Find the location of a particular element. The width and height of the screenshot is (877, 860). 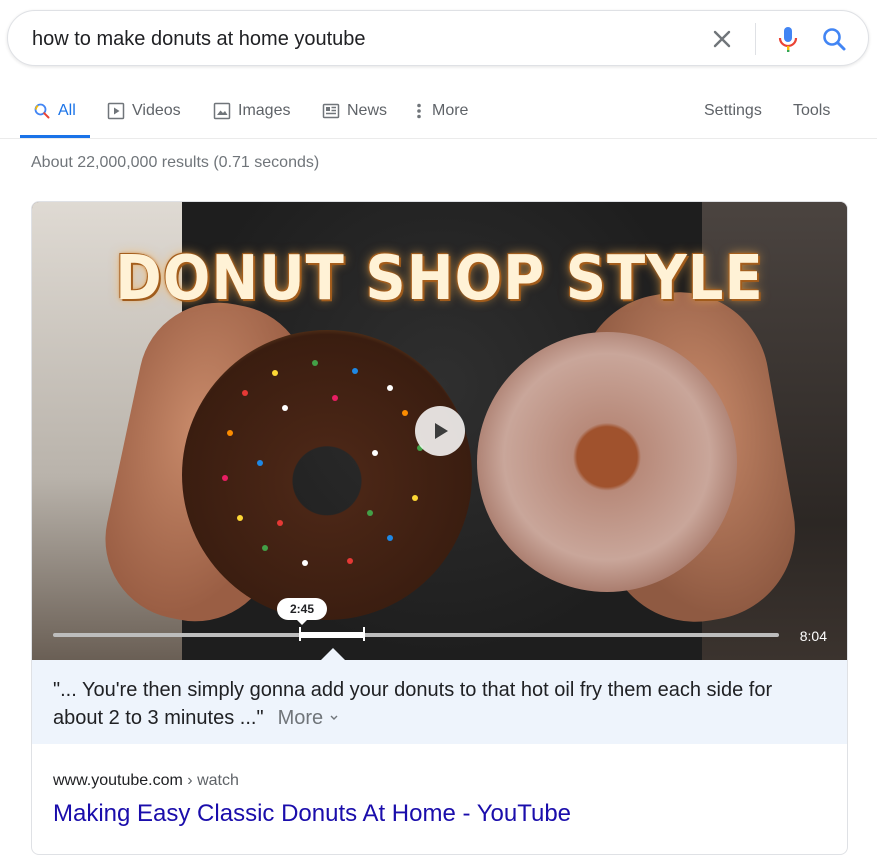

tab-label: Images is located at coordinates (264, 110).